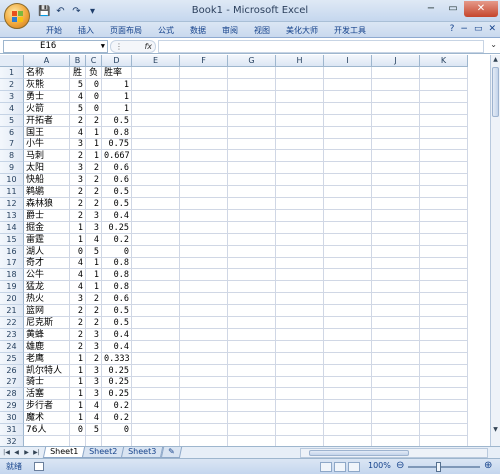 This screenshot has width=500, height=474. I want to click on cell: 5, so click(78, 84).